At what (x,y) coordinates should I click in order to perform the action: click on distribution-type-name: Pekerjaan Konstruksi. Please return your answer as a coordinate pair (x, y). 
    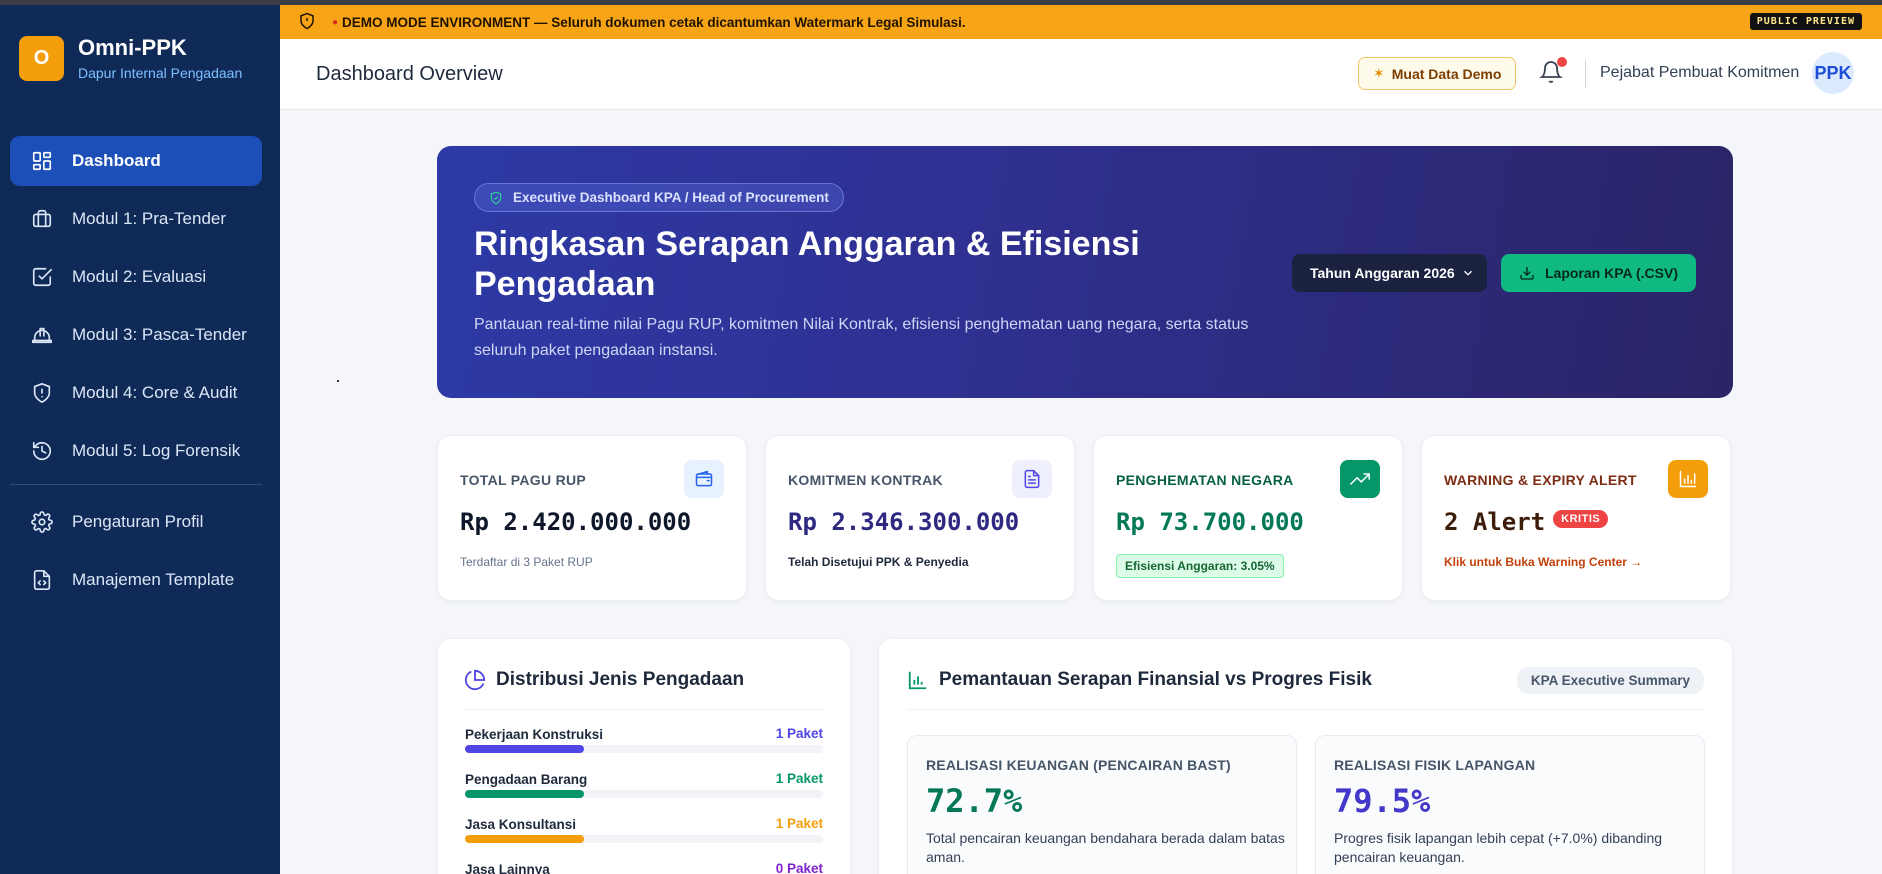
    Looking at the image, I should click on (534, 734).